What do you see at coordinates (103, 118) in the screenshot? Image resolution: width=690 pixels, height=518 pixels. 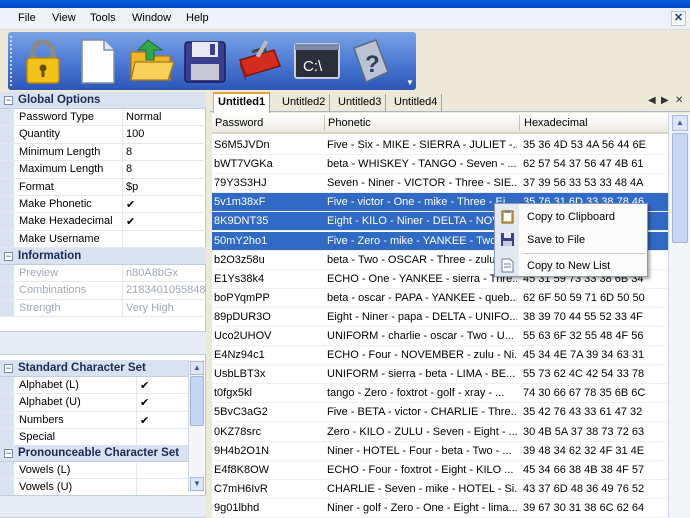 I see `property-row: Password Type Normal` at bounding box center [103, 118].